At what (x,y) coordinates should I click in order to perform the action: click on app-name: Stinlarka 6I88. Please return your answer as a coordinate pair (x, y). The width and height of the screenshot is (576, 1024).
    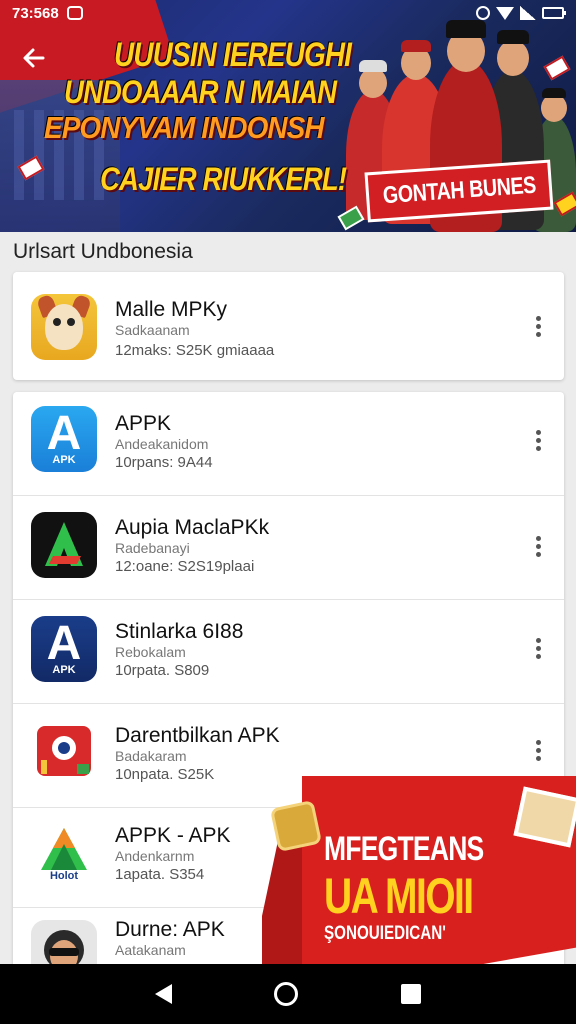
    Looking at the image, I should click on (179, 631).